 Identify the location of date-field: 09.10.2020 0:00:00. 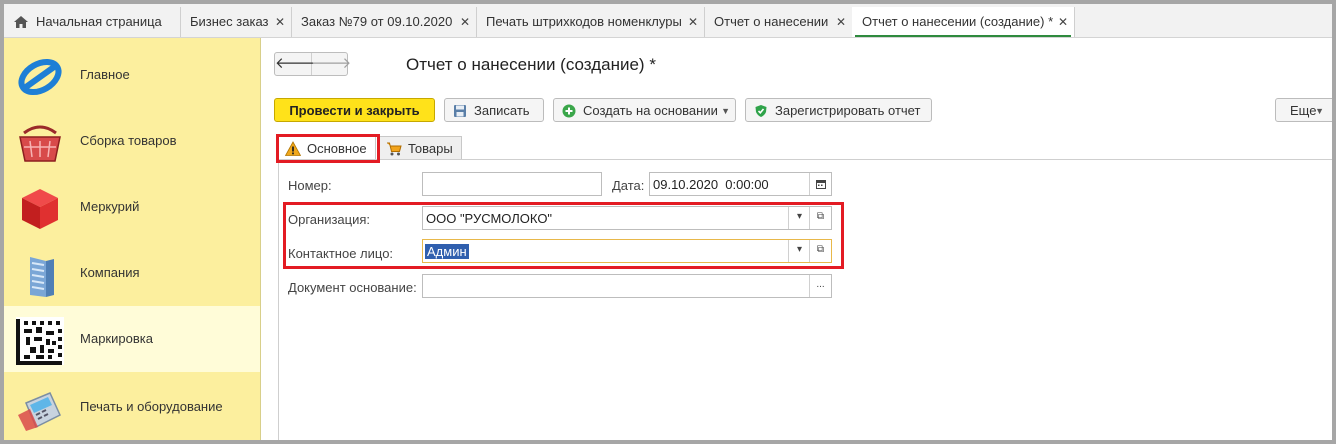
(740, 184).